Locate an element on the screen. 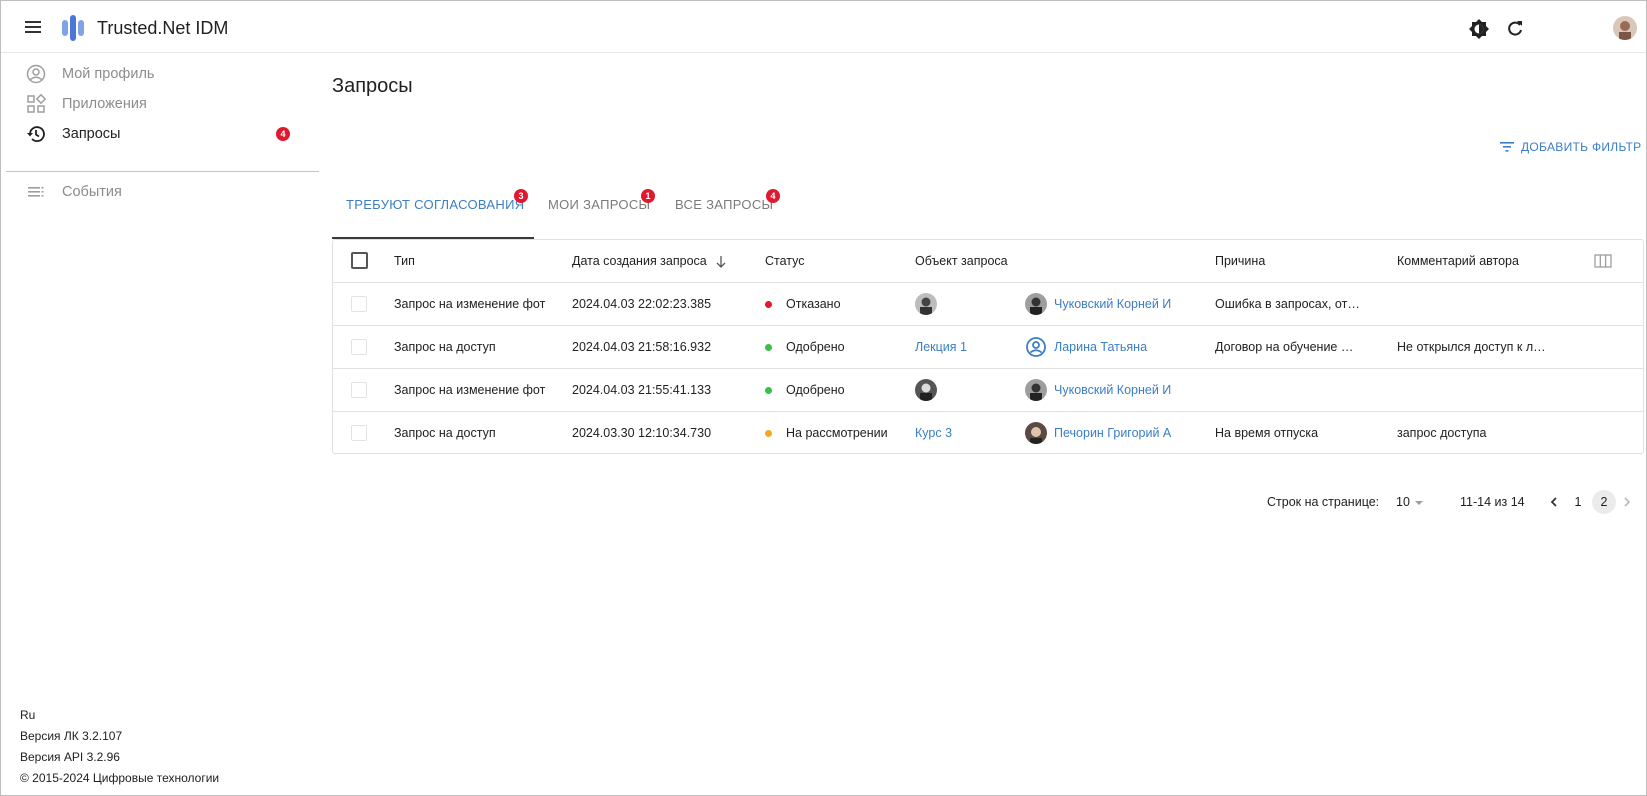 This screenshot has height=796, width=1647. sidebar-item-events: События is located at coordinates (159, 192).